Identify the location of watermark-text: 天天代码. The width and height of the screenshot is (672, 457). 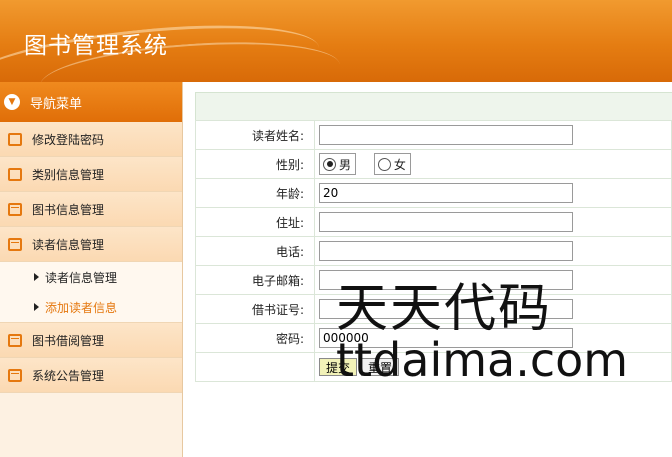
(444, 309).